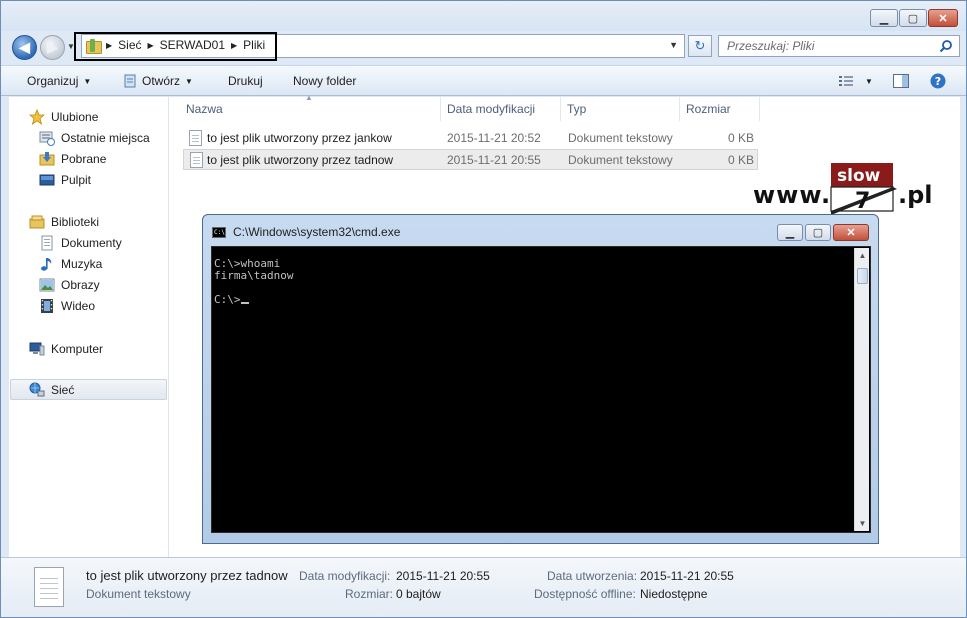 The image size is (967, 618). I want to click on console-lines: C:\>whoami firma\tadnow C:\>, so click(254, 281).